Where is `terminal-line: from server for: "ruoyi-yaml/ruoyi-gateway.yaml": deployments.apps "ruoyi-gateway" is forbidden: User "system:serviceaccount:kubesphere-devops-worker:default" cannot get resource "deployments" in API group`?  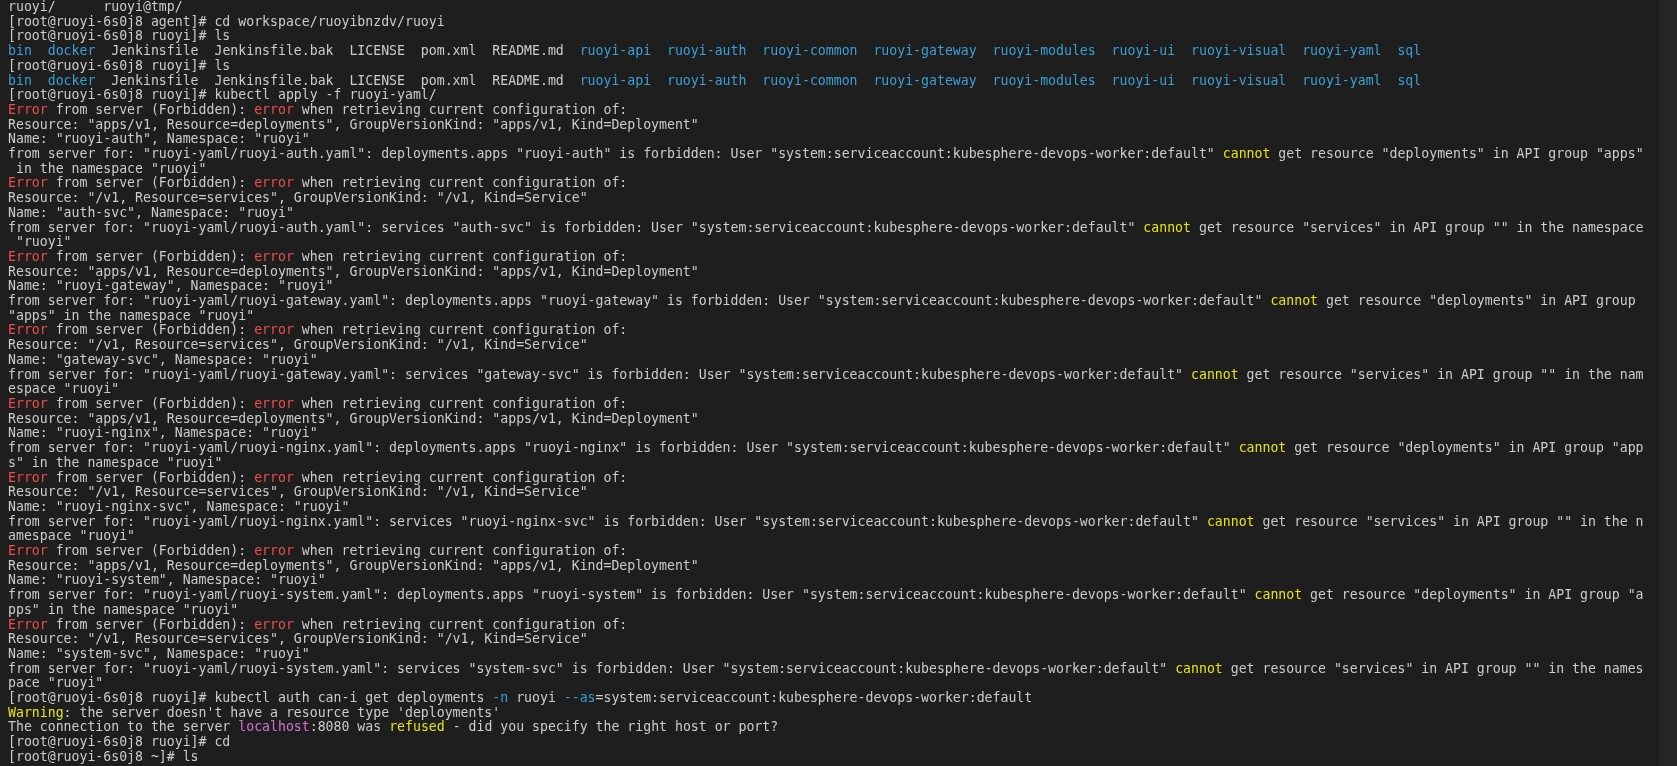 terminal-line: from server for: "ruoyi-yaml/ruoyi-gateway.yaml": deployments.apps "ruoyi-gateway" is forbidden: User "system:serviceaccount:kubesphere-devops-worker:default" cannot get resource "deployments" in API group is located at coordinates (822, 301).